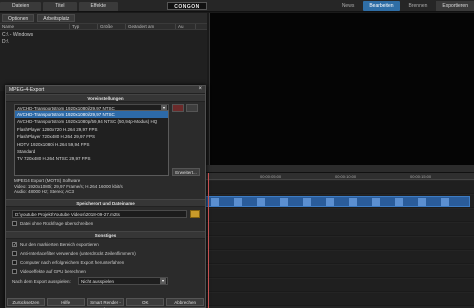 This screenshot has height=308, width=474. What do you see at coordinates (418, 6) in the screenshot?
I see `nav-burn: Brennen` at bounding box center [418, 6].